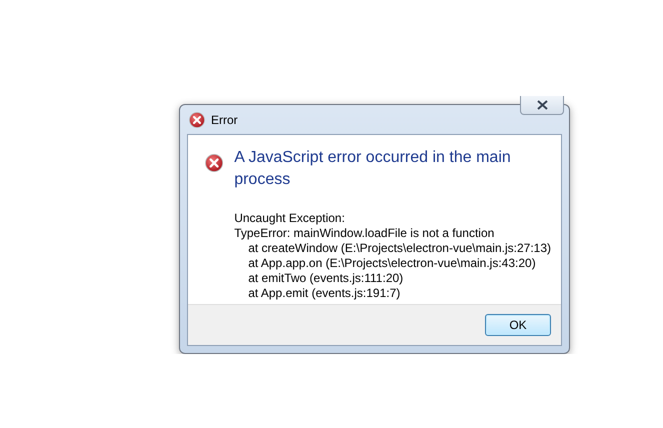 This screenshot has height=428, width=663. I want to click on stack-trace-line: at App.emit (events.js:191:7), so click(324, 293).